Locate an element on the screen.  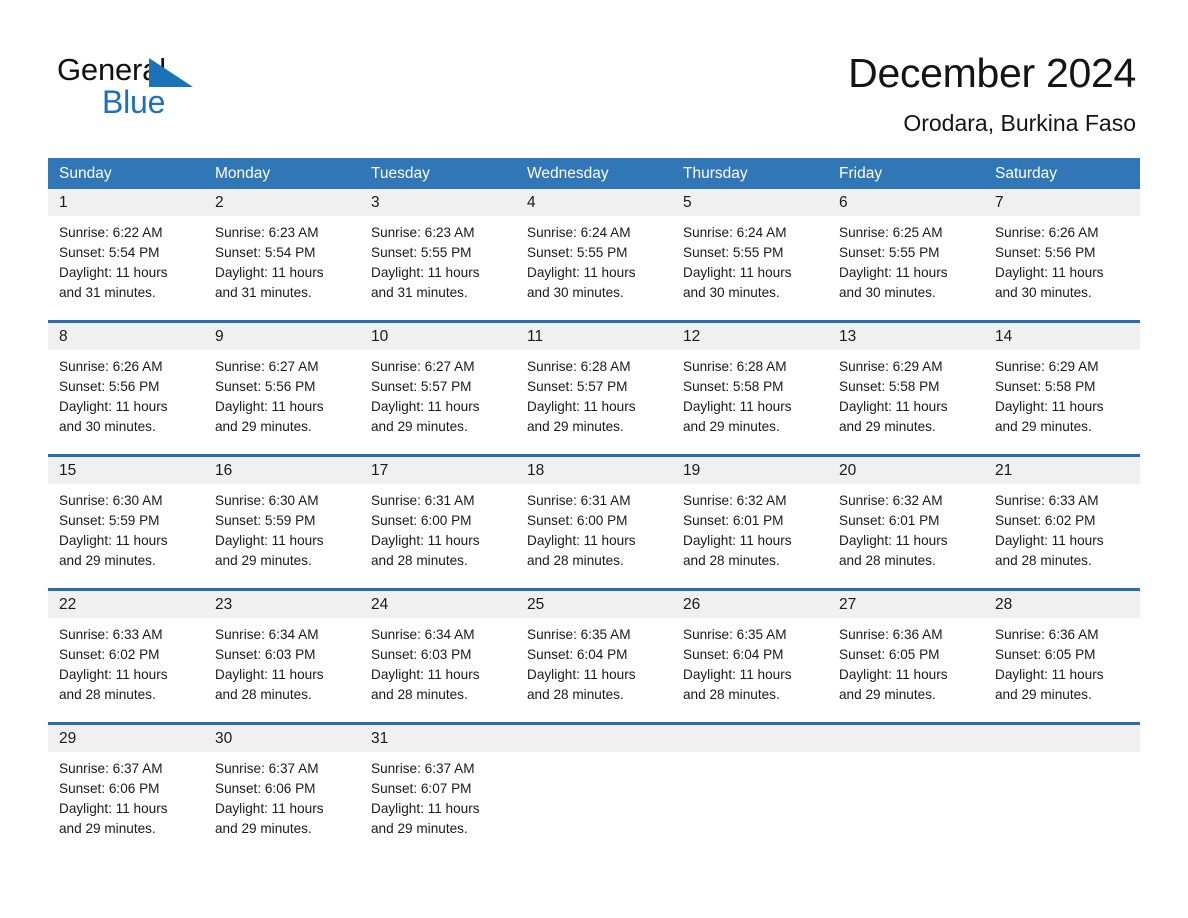
day-number: 25 is located at coordinates (536, 604).